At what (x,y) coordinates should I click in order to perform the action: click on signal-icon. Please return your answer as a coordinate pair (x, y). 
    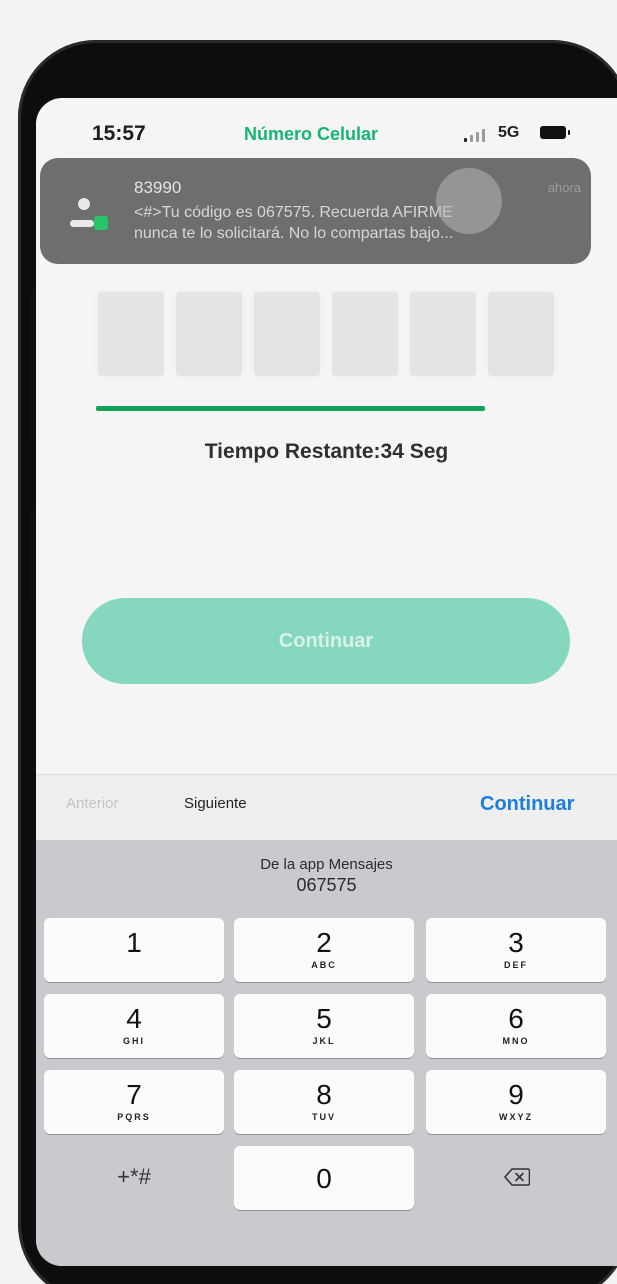
    Looking at the image, I should click on (479, 134).